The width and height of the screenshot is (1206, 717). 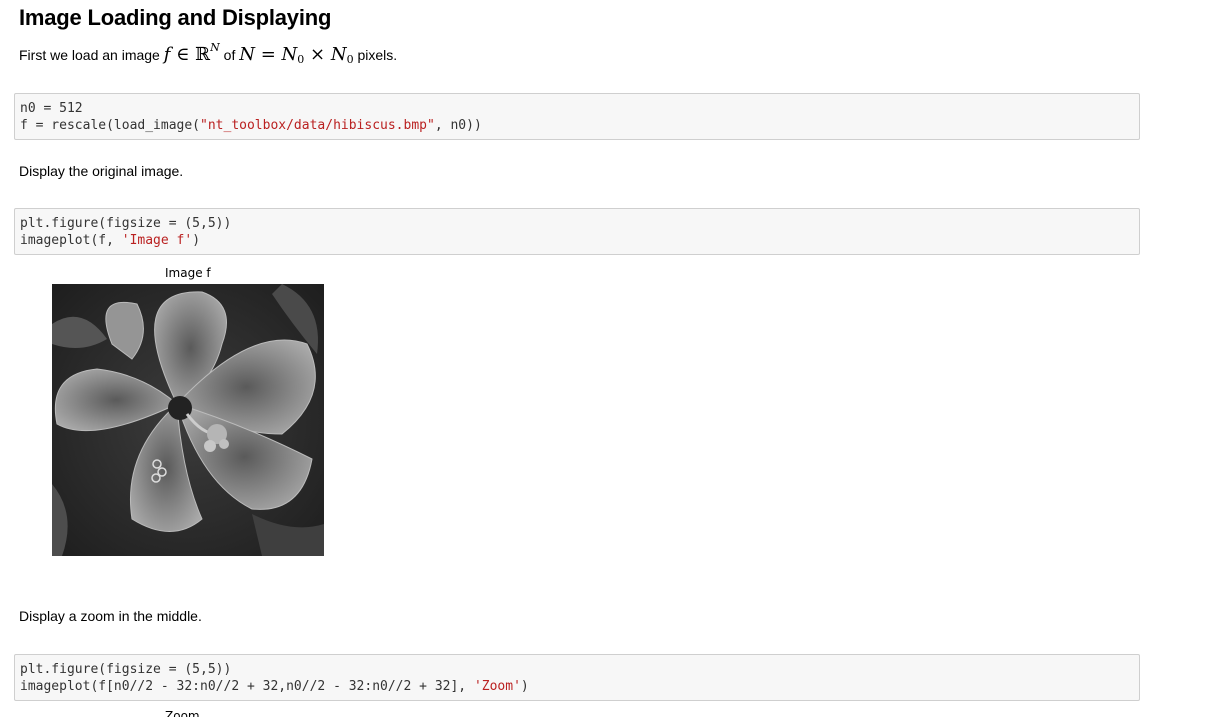 What do you see at coordinates (175, 17) in the screenshot?
I see `section-heading: Image Loading and Displaying` at bounding box center [175, 17].